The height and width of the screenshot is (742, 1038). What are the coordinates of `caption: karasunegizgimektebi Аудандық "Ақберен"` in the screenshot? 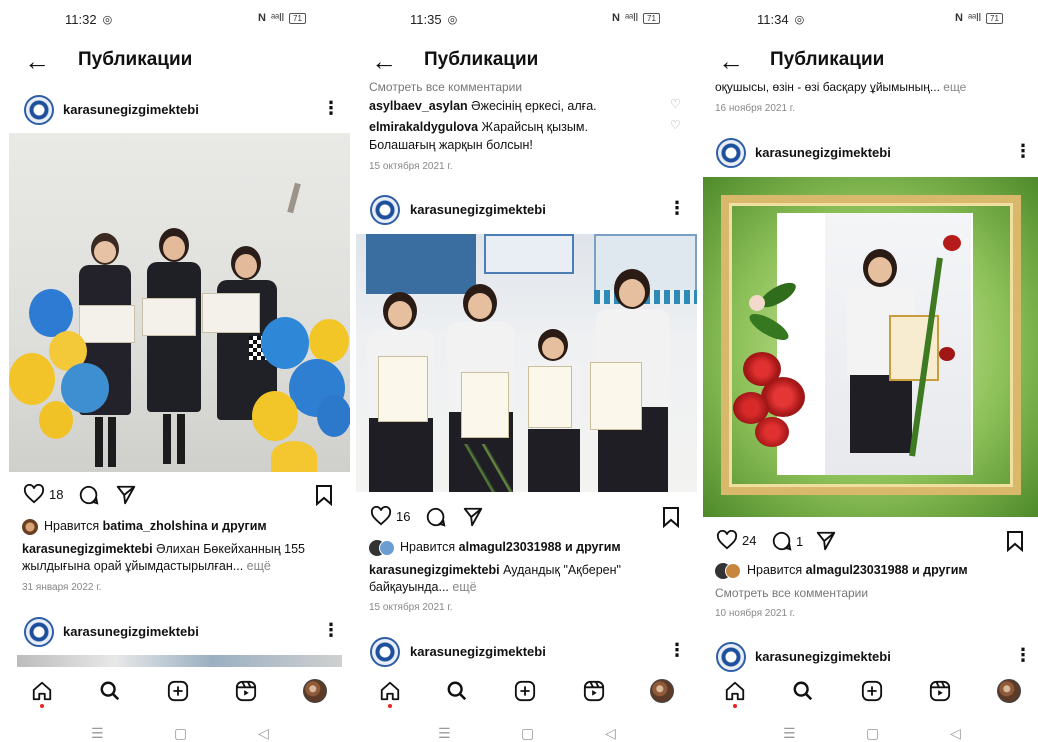 It's located at (495, 570).